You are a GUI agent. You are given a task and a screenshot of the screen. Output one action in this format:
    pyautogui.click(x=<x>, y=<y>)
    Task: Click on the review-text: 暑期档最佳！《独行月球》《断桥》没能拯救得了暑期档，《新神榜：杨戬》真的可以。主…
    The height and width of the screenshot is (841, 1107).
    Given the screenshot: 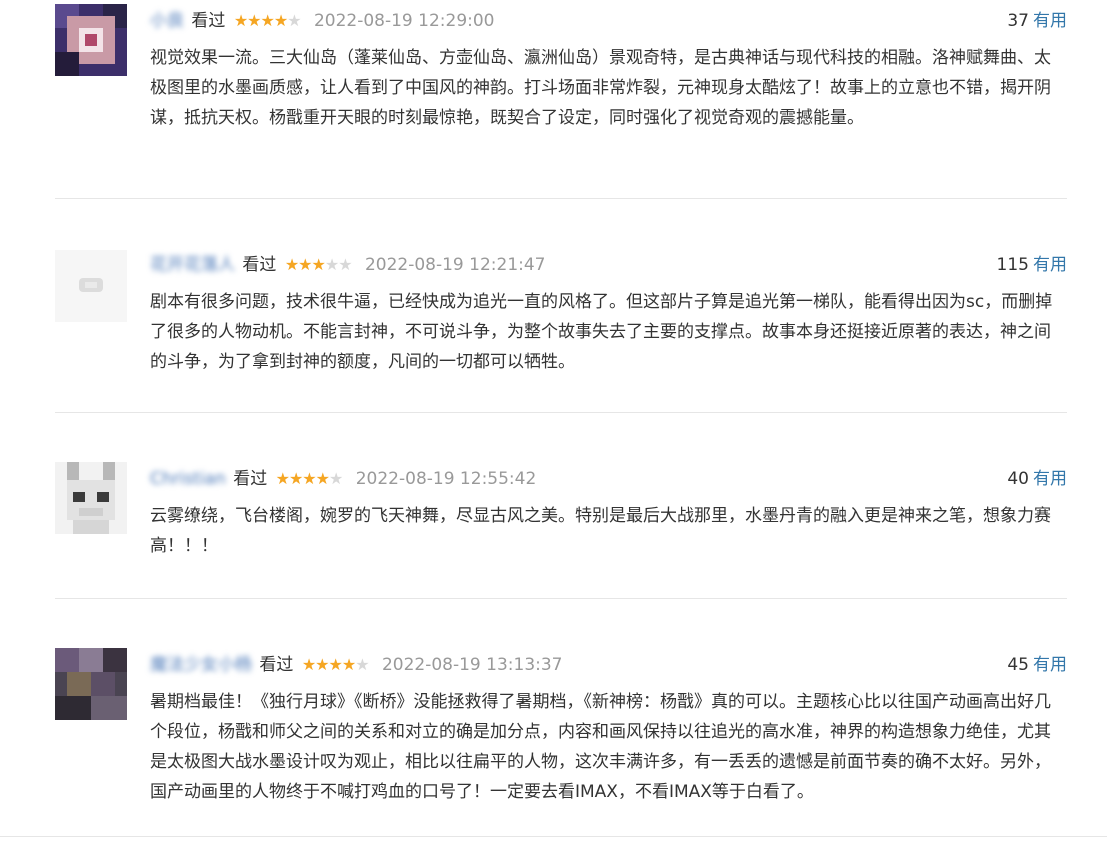 What is the action you would take?
    pyautogui.click(x=600, y=747)
    